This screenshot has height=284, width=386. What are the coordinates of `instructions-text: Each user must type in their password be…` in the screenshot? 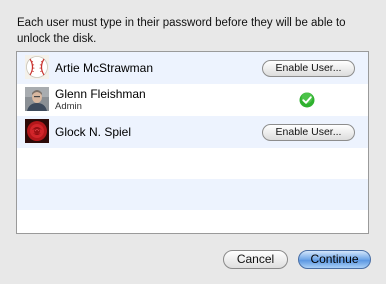 It's located at (181, 31).